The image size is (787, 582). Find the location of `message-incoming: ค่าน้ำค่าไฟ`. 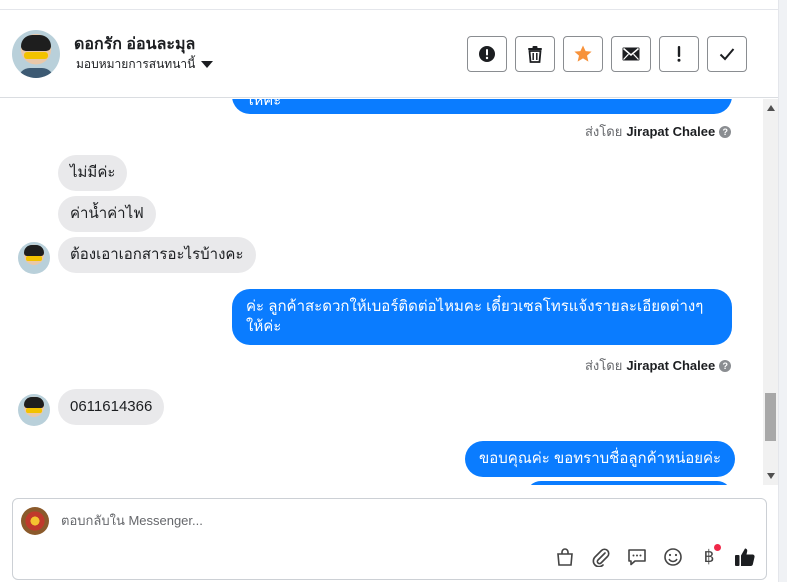

message-incoming: ค่าน้ำค่าไฟ is located at coordinates (107, 214).